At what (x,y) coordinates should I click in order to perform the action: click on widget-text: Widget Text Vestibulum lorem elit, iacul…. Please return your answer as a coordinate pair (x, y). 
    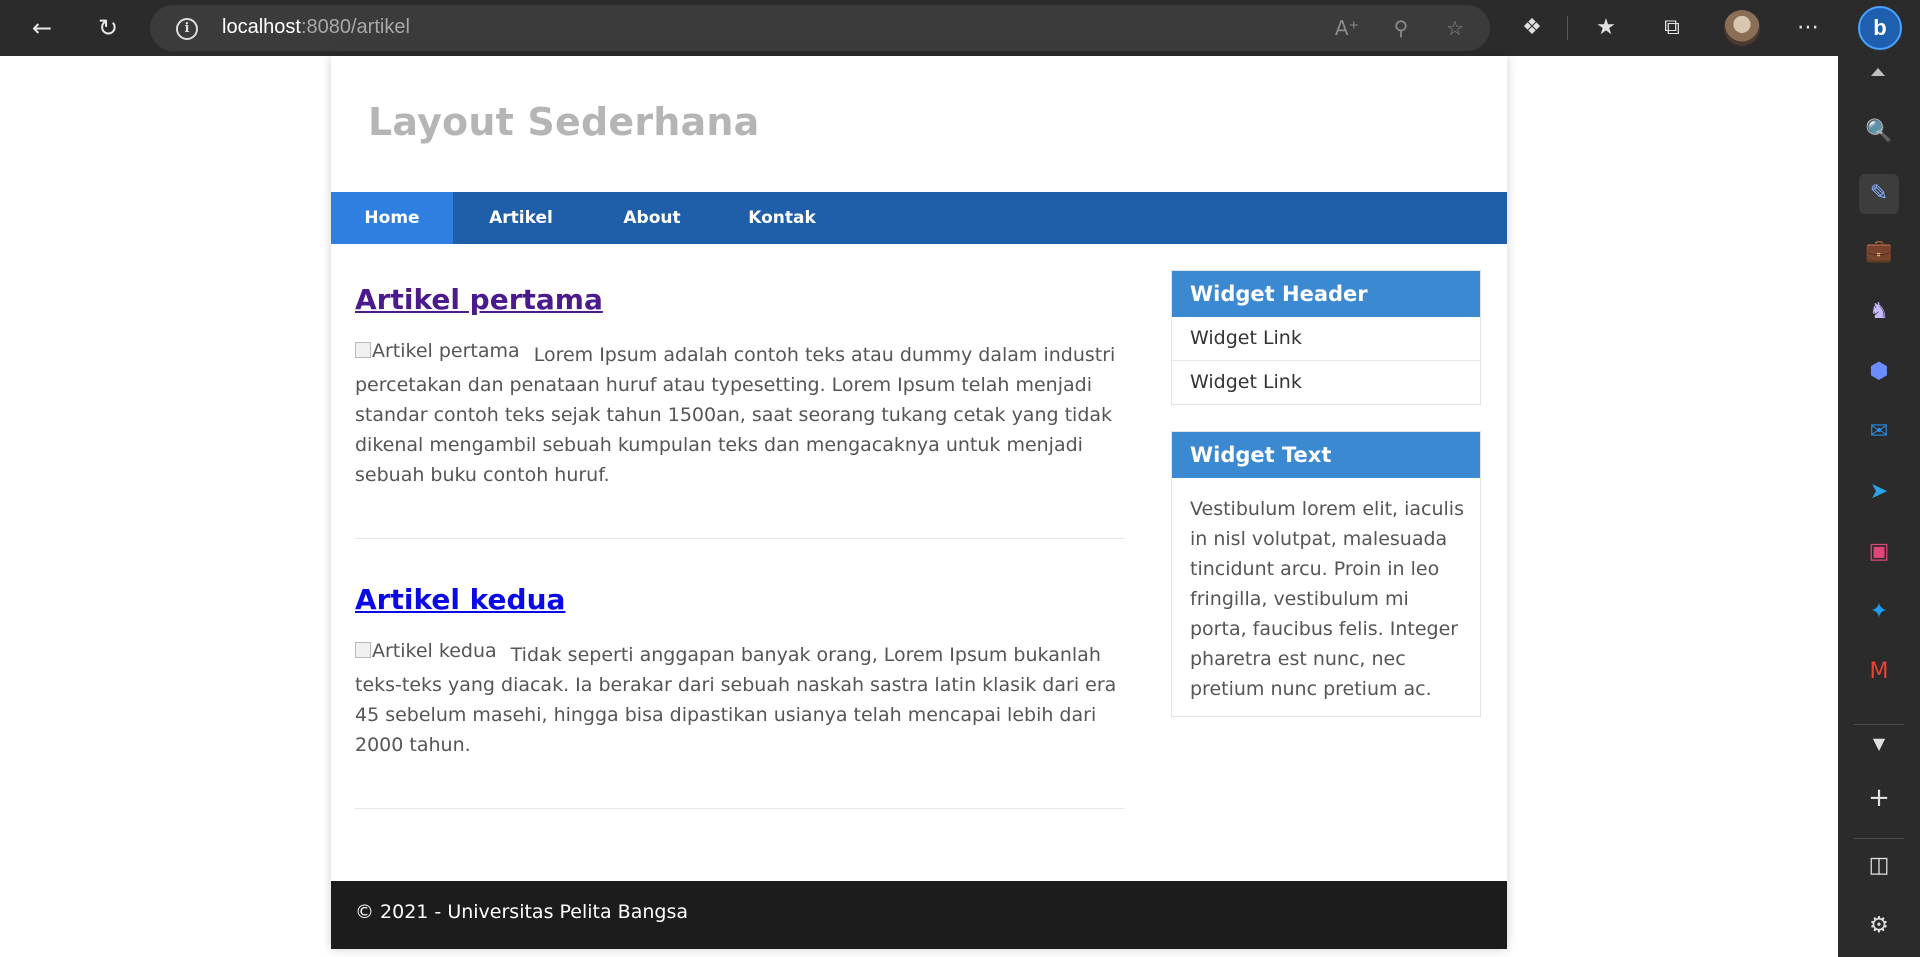
    Looking at the image, I should click on (1326, 574).